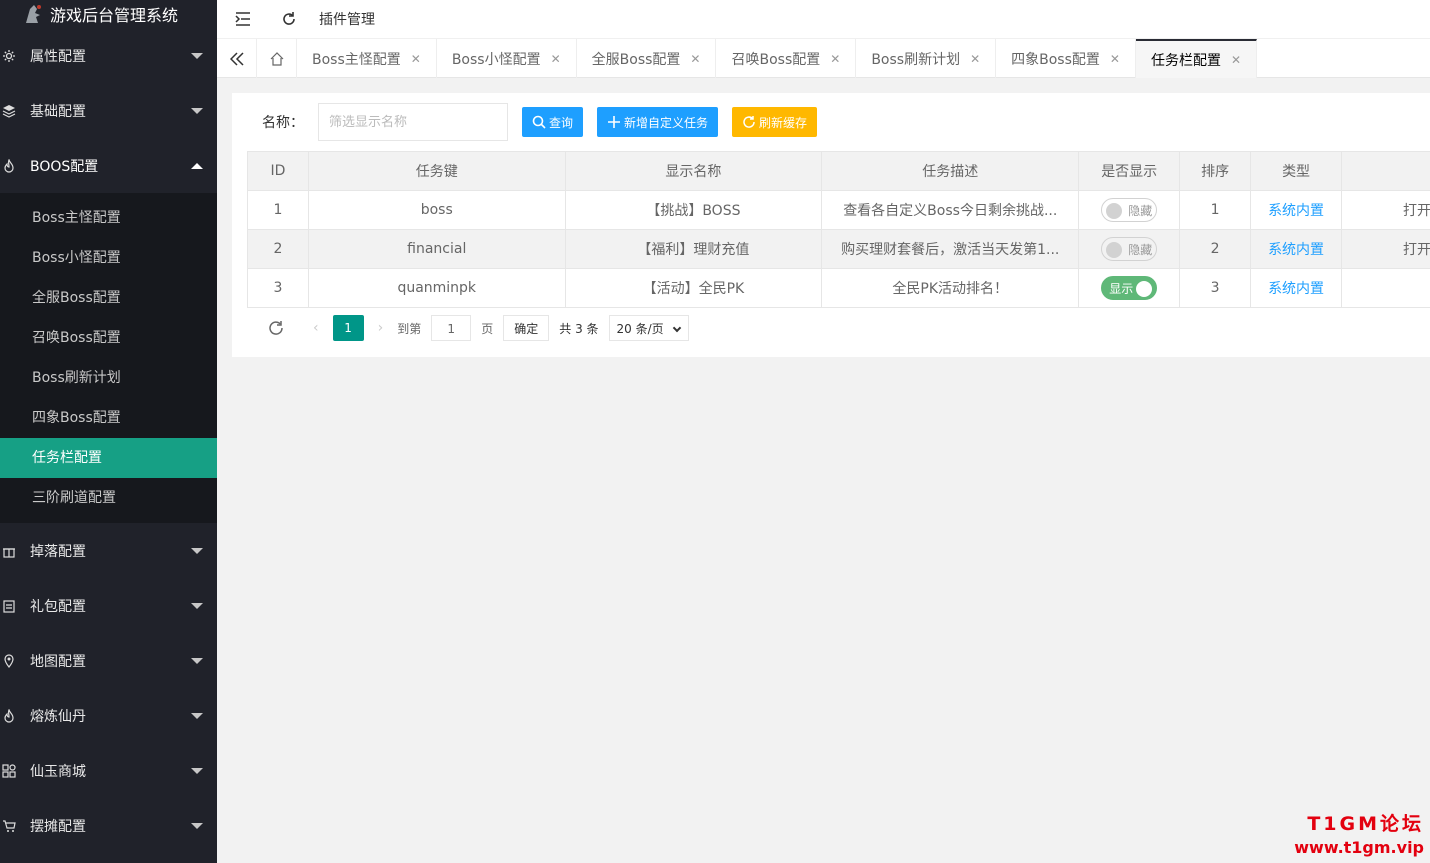 This screenshot has height=863, width=1430. What do you see at coordinates (950, 288) in the screenshot?
I see `cell-description: 全民PK活动排名！` at bounding box center [950, 288].